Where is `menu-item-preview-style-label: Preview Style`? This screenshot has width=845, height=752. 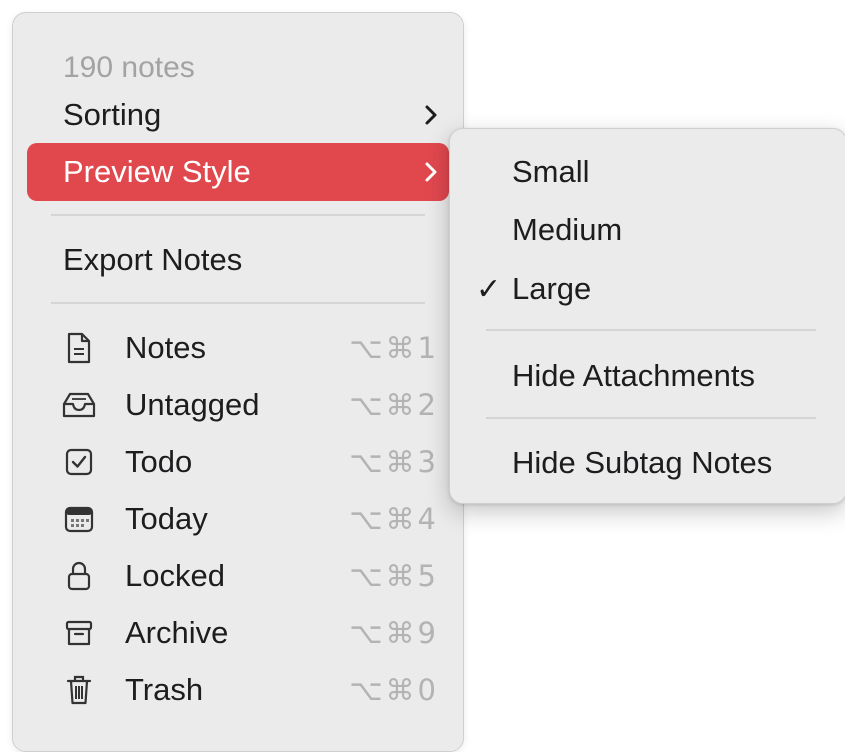 menu-item-preview-style-label: Preview Style is located at coordinates (157, 171).